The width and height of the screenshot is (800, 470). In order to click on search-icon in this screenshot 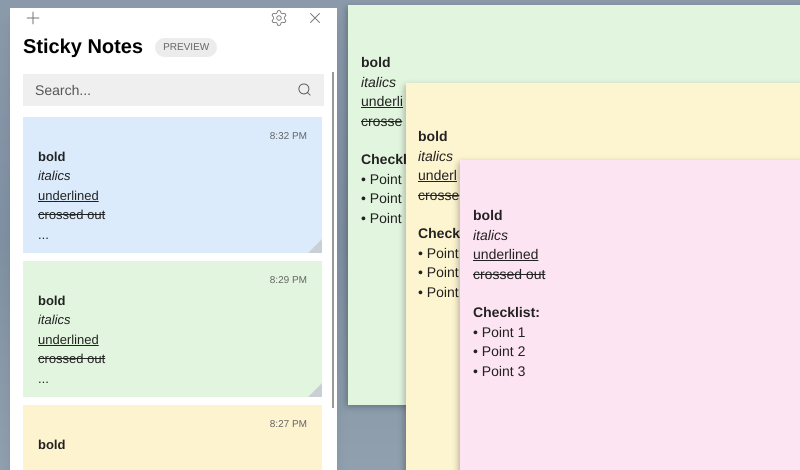, I will do `click(304, 89)`.